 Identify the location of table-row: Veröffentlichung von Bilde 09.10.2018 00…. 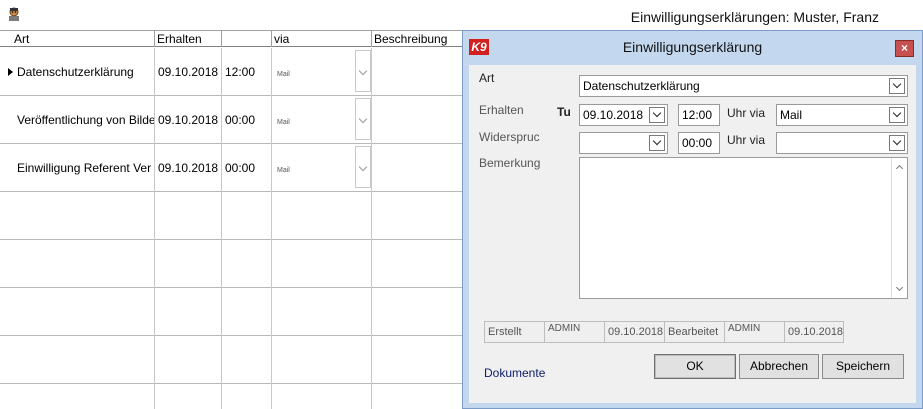
(231, 120).